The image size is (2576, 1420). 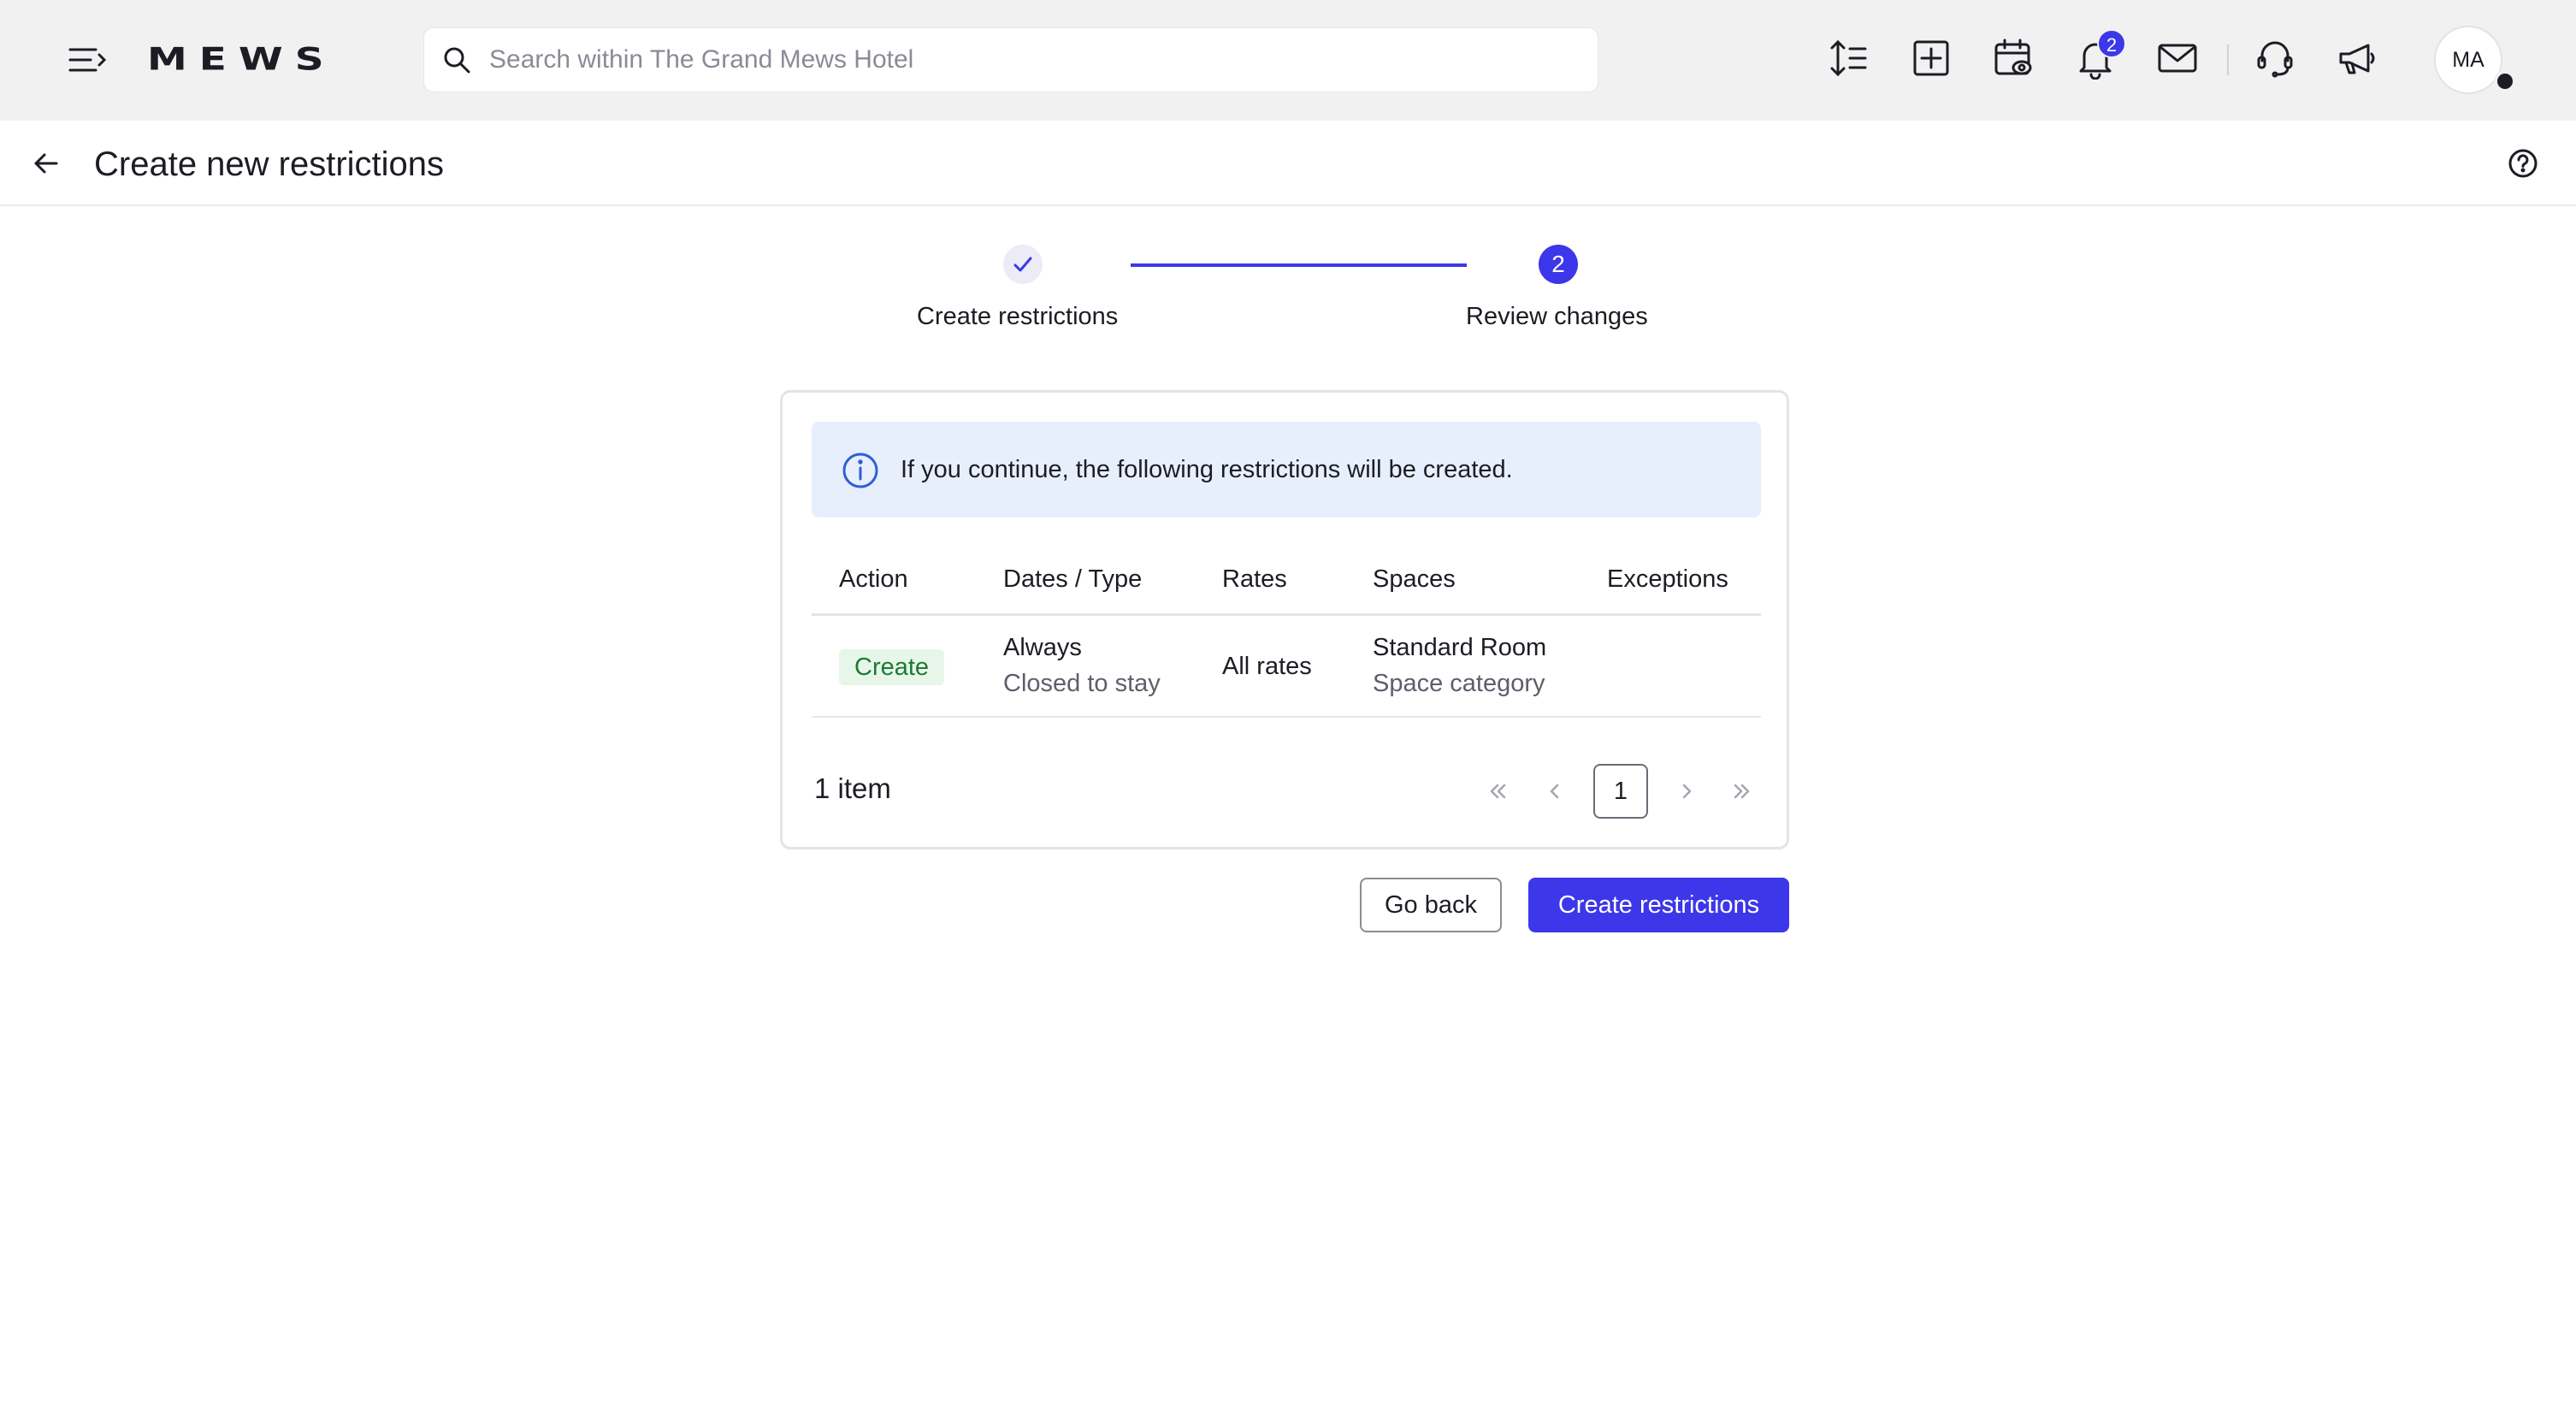 I want to click on step-completed-indicator, so click(x=1023, y=264).